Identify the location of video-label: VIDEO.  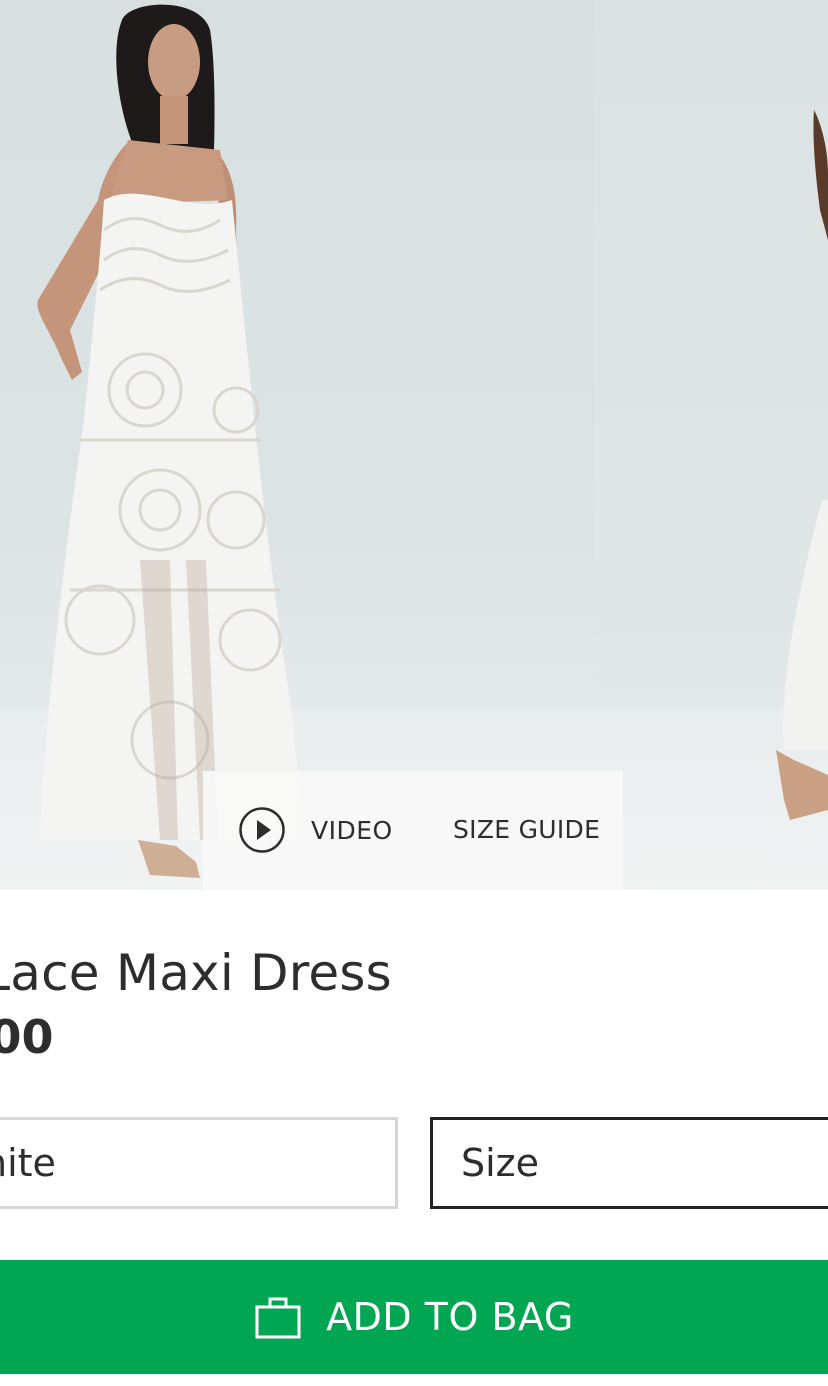
(352, 830).